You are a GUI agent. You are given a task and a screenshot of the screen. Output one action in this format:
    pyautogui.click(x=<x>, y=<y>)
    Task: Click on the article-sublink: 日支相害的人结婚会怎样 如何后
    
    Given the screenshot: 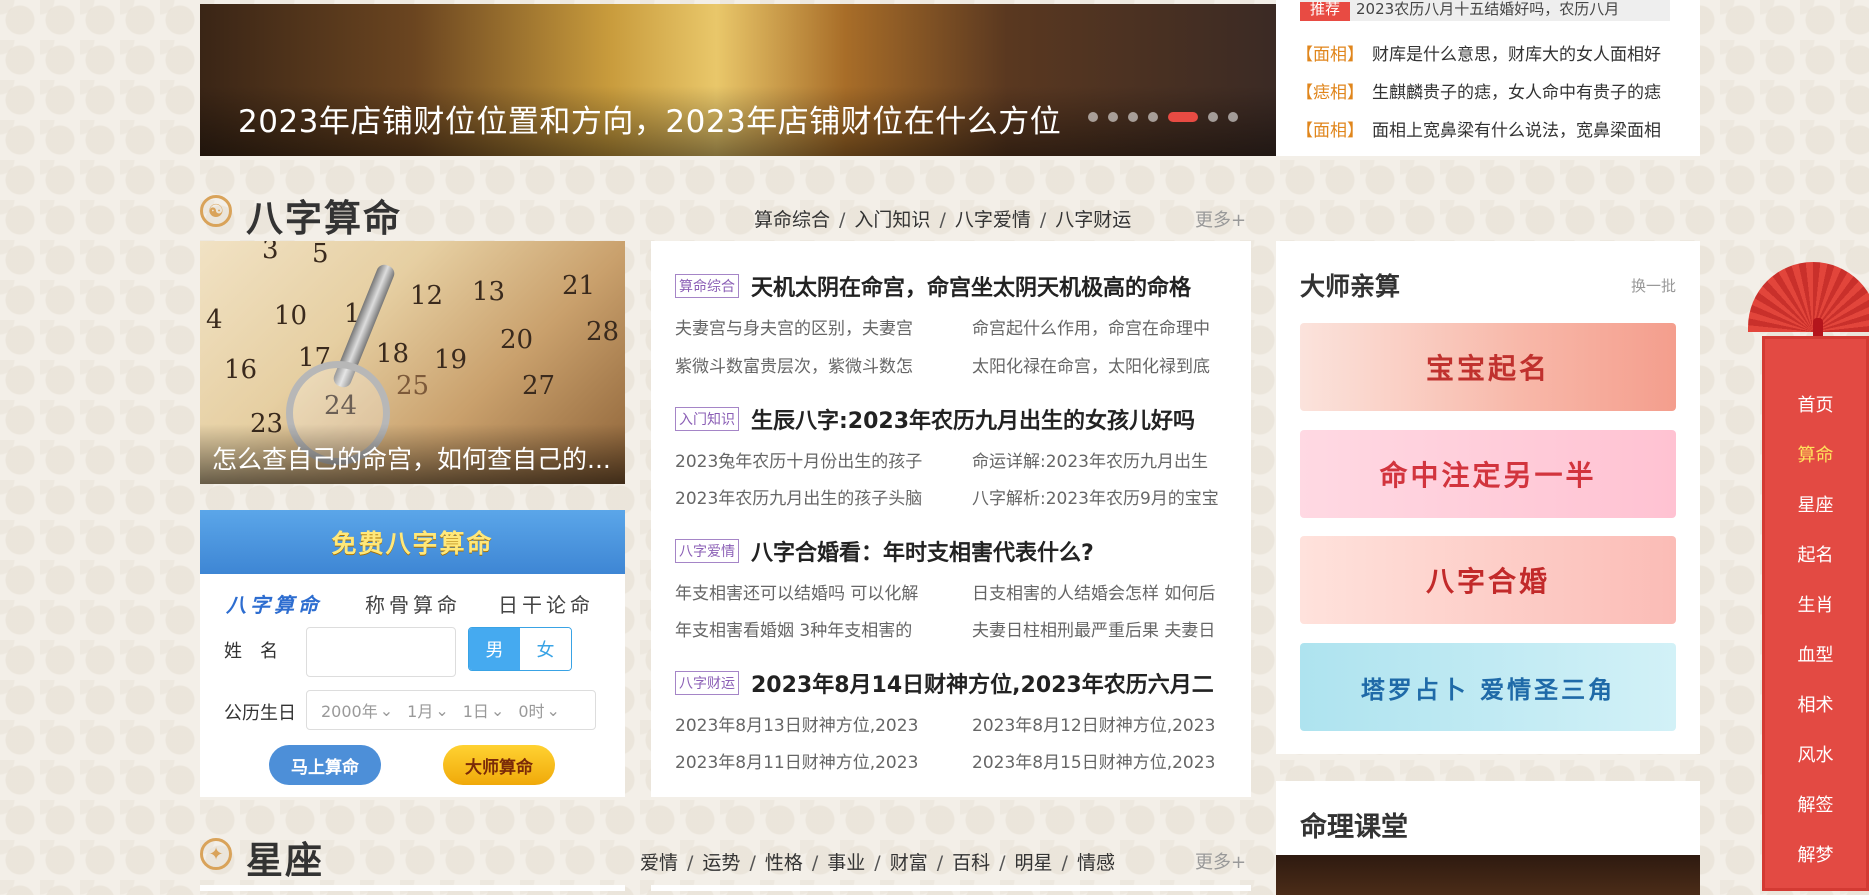 What is the action you would take?
    pyautogui.click(x=1098, y=591)
    